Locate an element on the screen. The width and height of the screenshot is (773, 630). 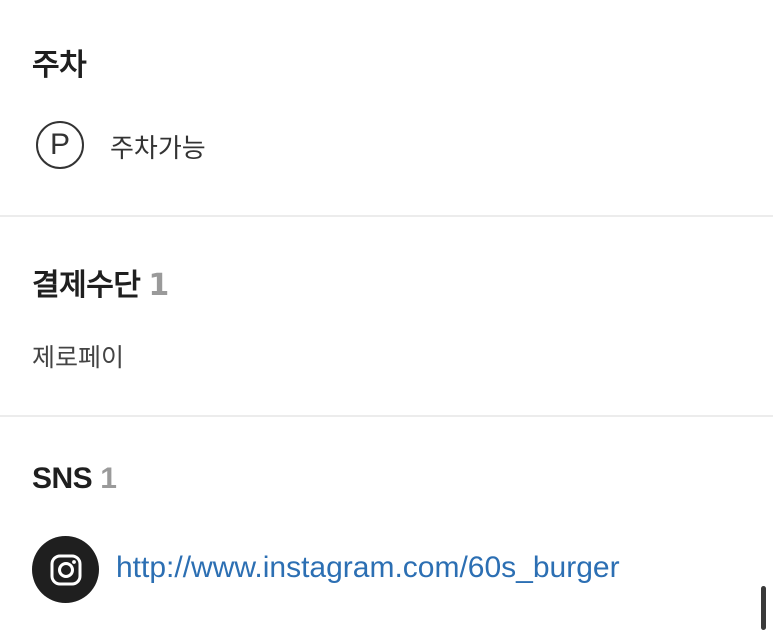
instagram-glyph-icon is located at coordinates (65, 569).